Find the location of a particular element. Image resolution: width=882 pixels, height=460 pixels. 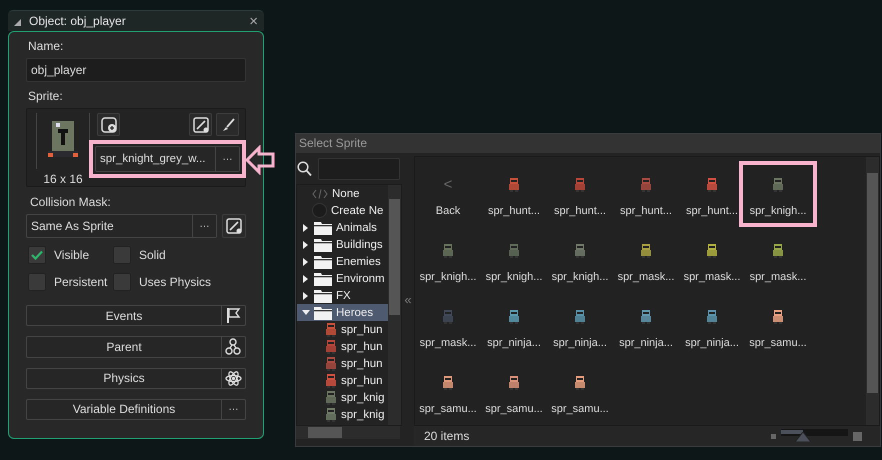

window-title: Object: obj_player is located at coordinates (78, 21).